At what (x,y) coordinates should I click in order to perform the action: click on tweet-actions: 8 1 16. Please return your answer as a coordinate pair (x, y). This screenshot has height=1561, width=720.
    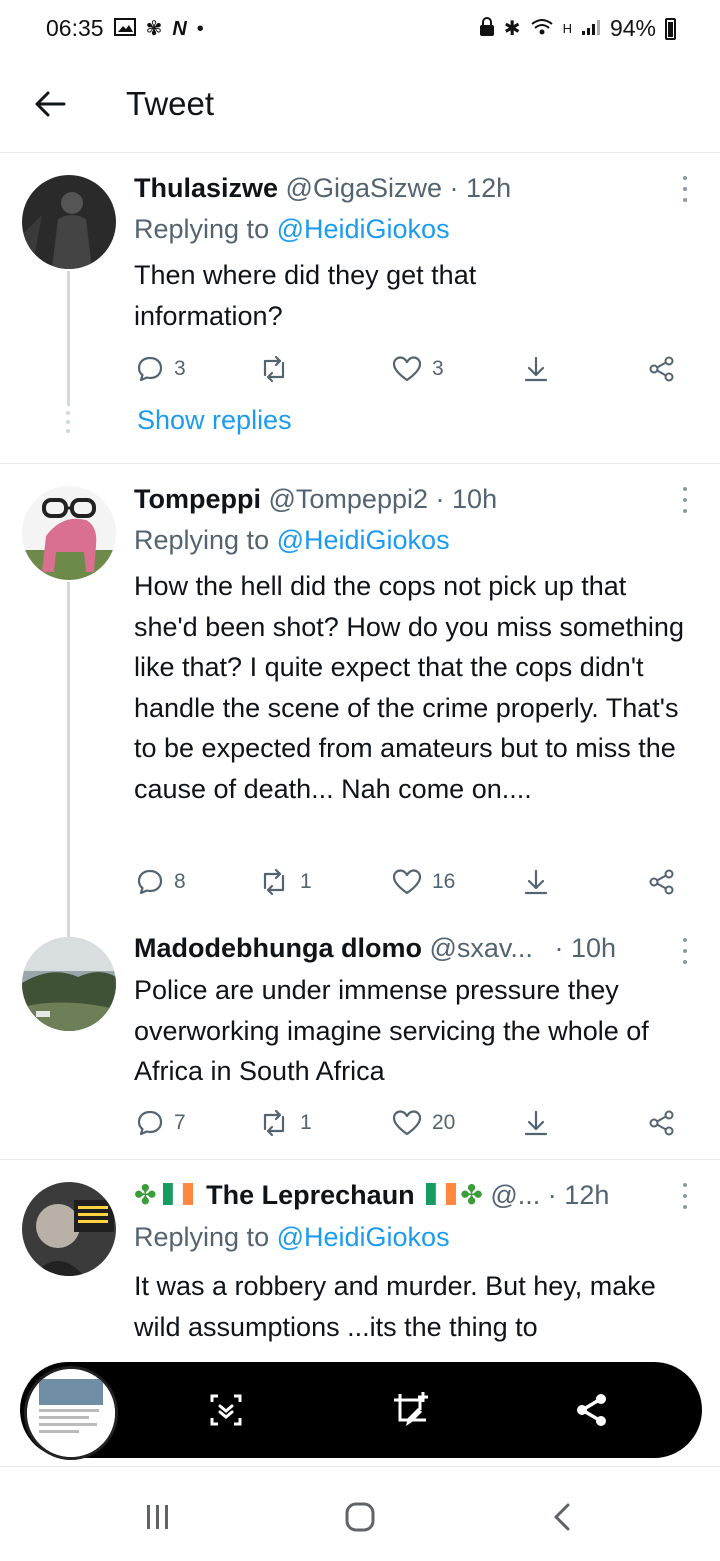
    Looking at the image, I should click on (414, 882).